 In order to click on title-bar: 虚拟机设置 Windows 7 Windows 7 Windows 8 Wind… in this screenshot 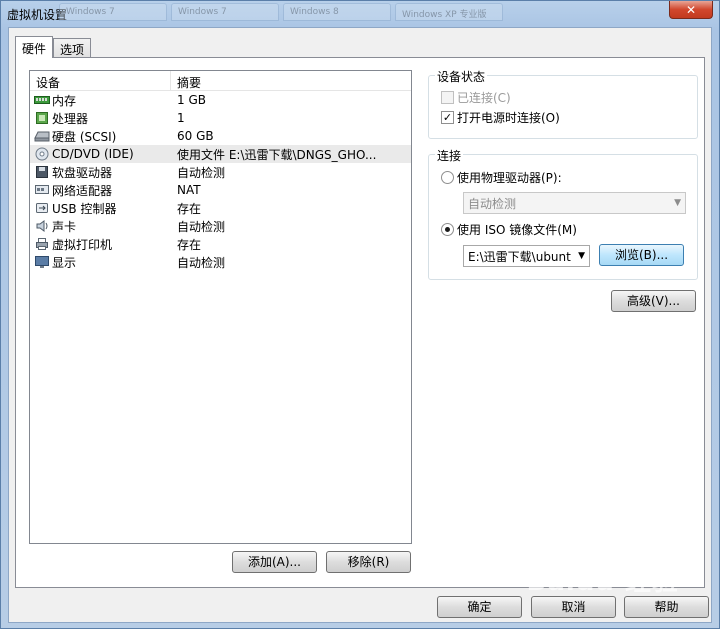, I will do `click(360, 14)`.